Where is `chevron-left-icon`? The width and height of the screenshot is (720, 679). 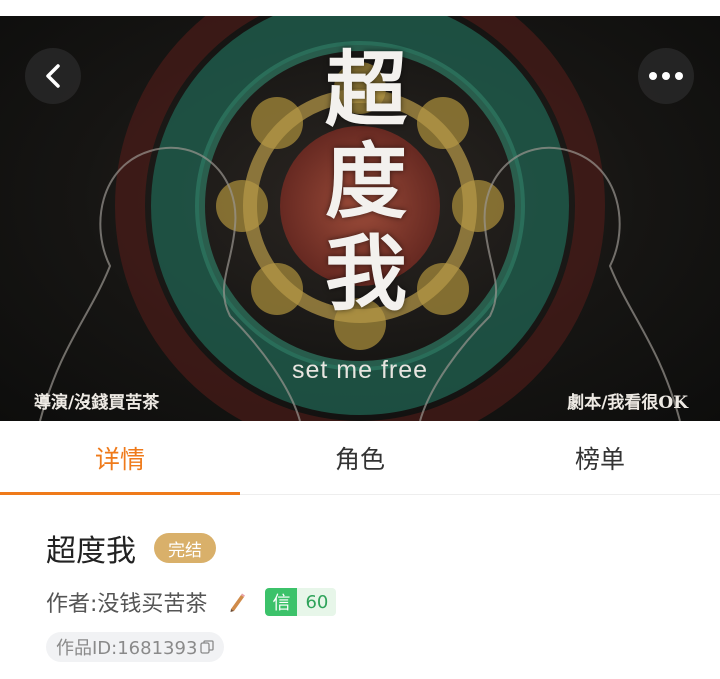 chevron-left-icon is located at coordinates (53, 76).